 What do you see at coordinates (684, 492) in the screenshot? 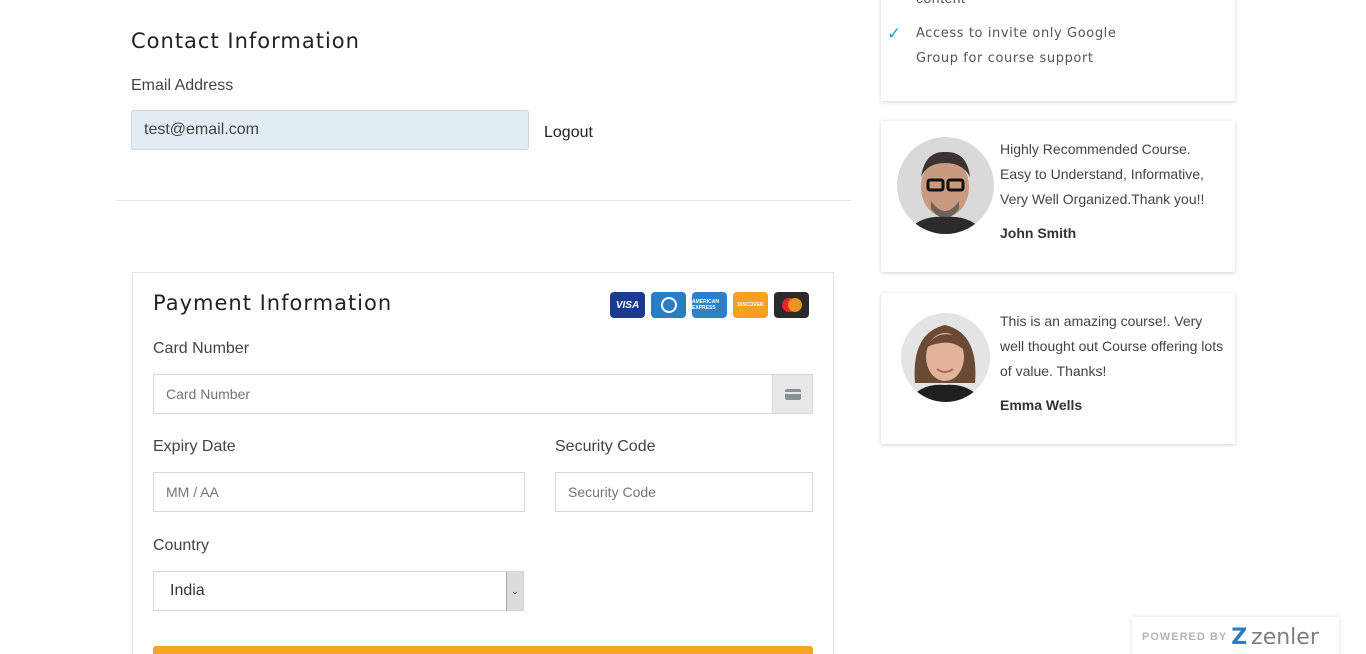
I see `security-code-input` at bounding box center [684, 492].